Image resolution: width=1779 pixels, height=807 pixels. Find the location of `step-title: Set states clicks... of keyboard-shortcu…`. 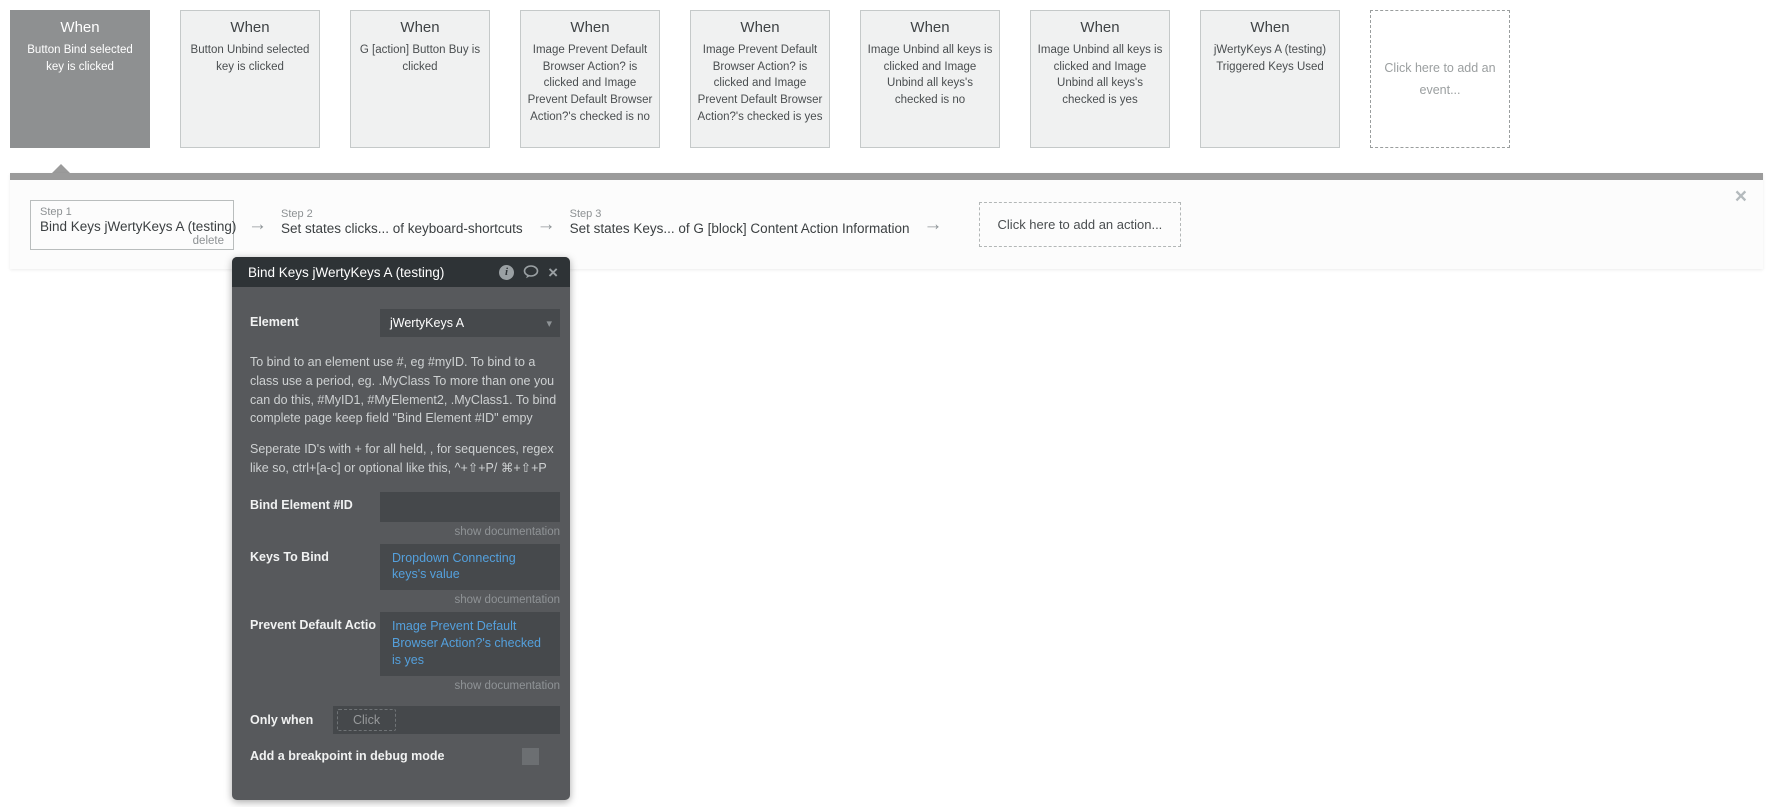

step-title: Set states clicks... of keyboard-shortcu… is located at coordinates (402, 228).